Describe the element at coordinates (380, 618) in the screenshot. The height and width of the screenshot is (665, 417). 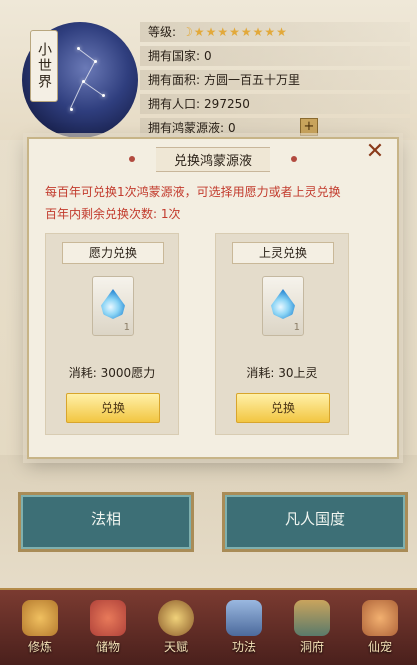
I see `pet-icon` at that location.